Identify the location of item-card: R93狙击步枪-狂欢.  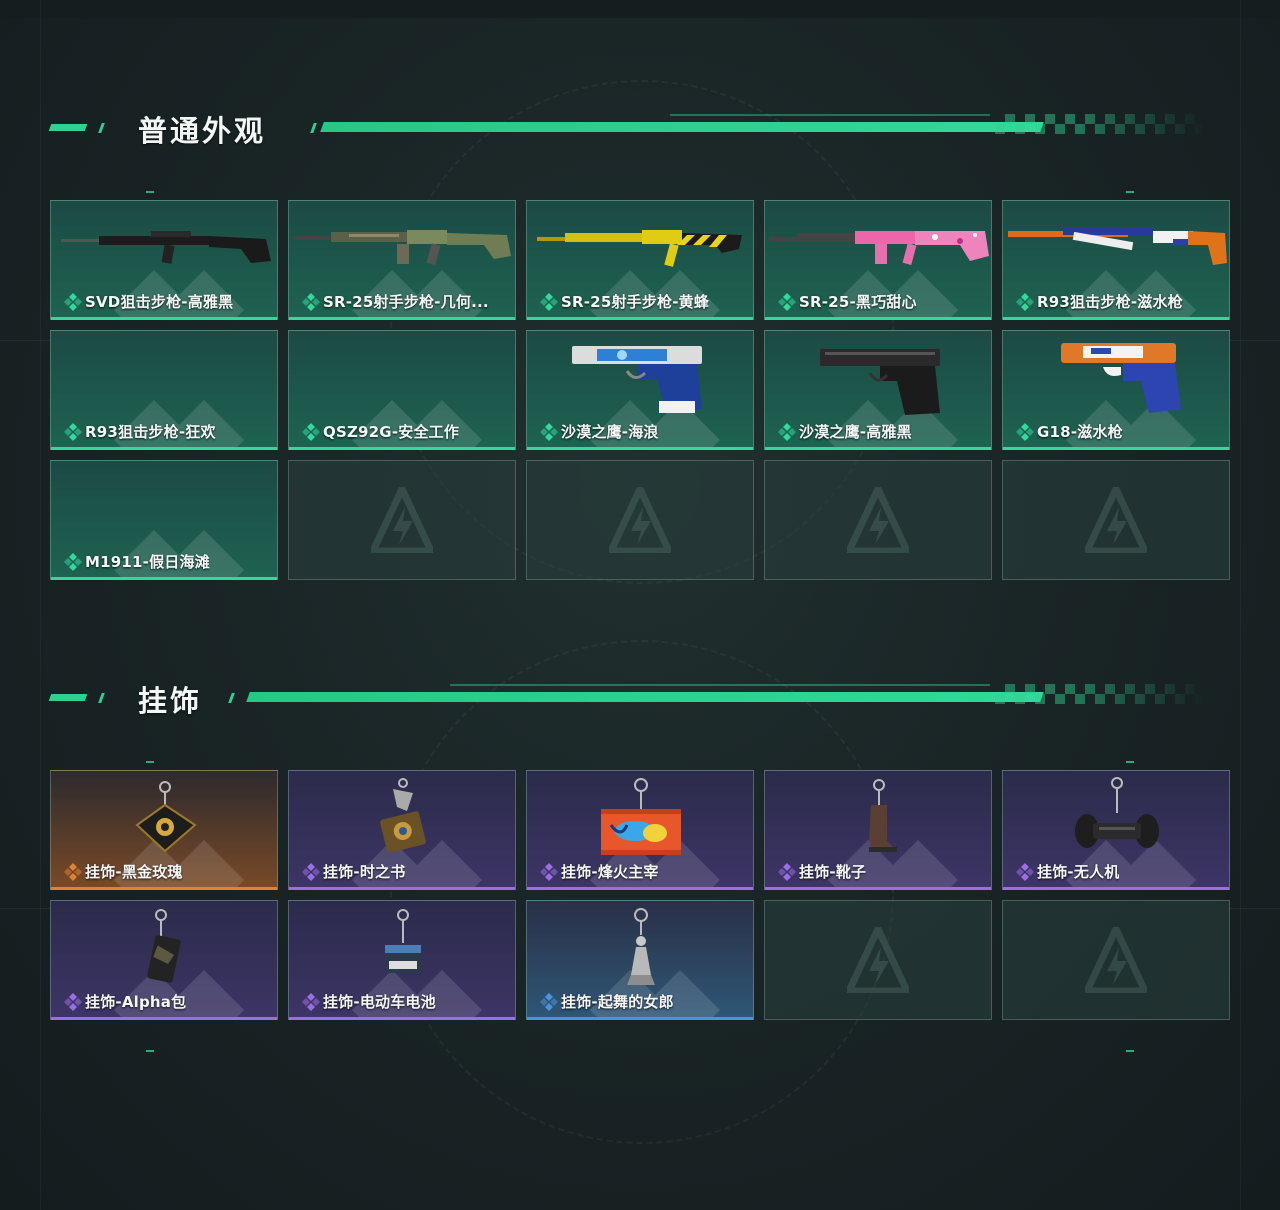
(164, 390).